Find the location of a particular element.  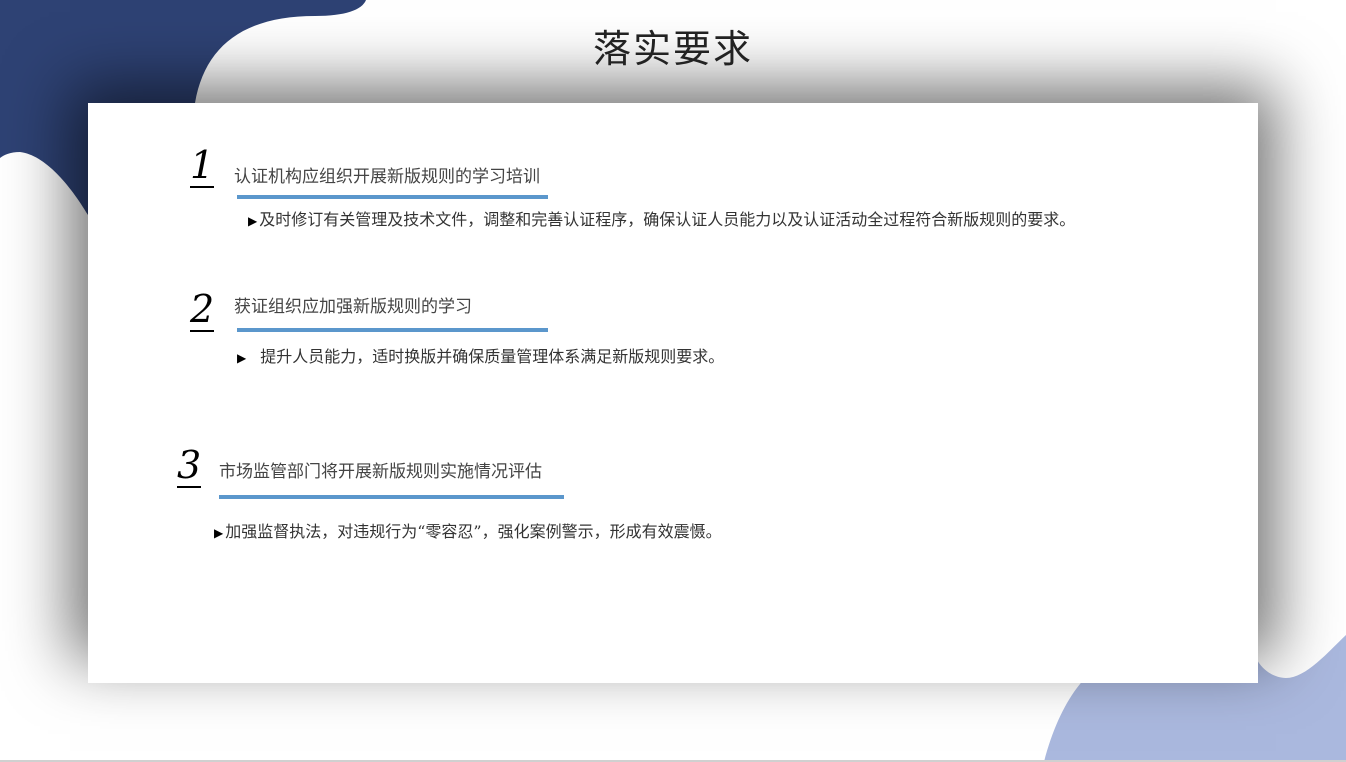

section-heading: 认证机构应组织开展新版规则的学习培训 is located at coordinates (387, 177).